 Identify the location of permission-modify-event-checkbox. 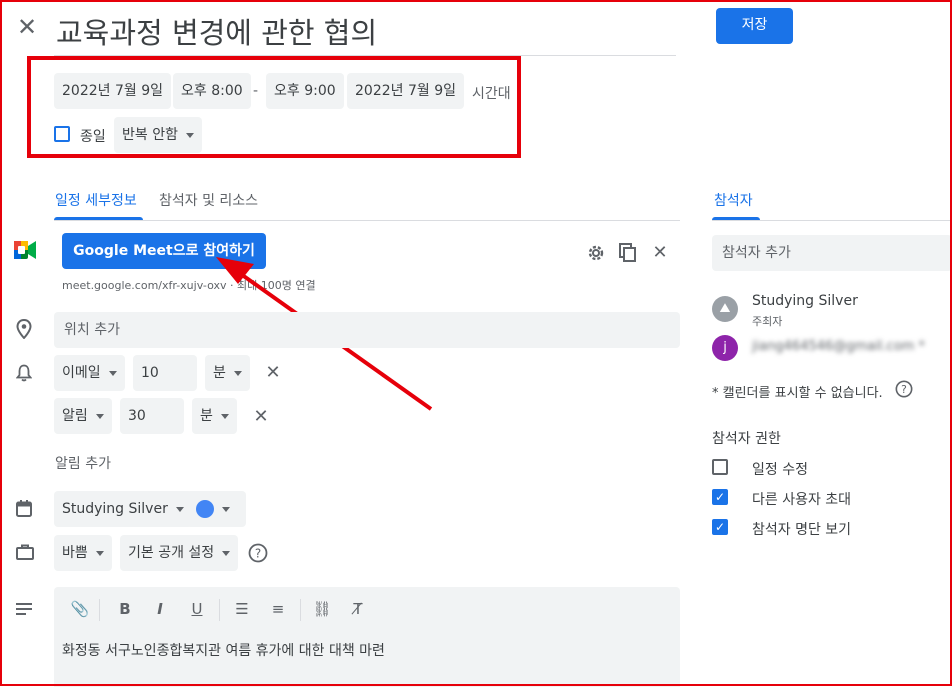
(720, 467).